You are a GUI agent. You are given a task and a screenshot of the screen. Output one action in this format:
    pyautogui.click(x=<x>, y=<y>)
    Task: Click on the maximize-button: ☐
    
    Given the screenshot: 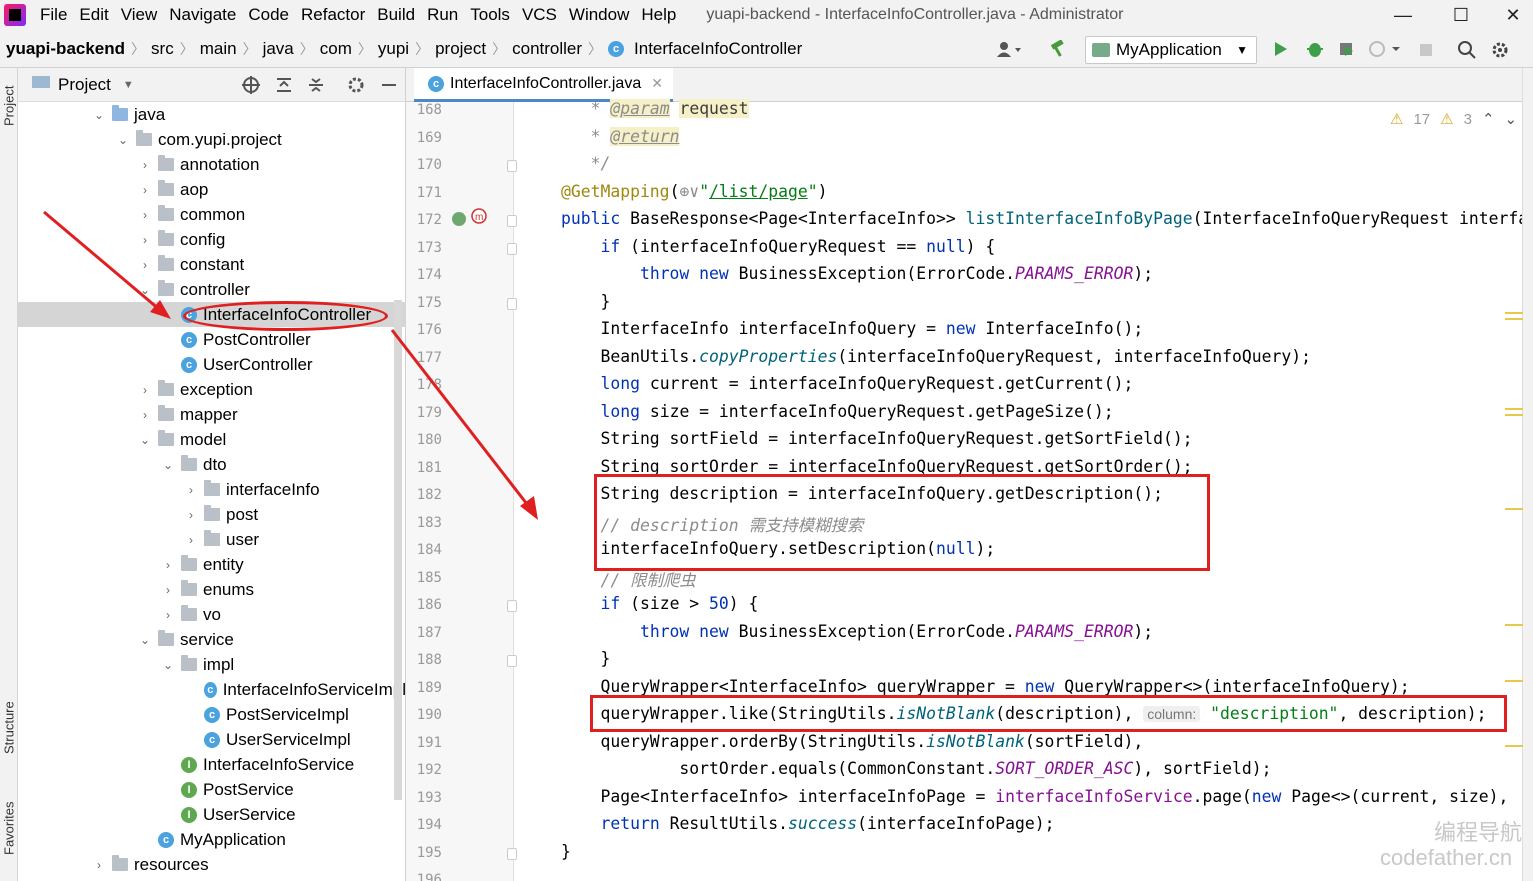 What is the action you would take?
    pyautogui.click(x=1461, y=15)
    